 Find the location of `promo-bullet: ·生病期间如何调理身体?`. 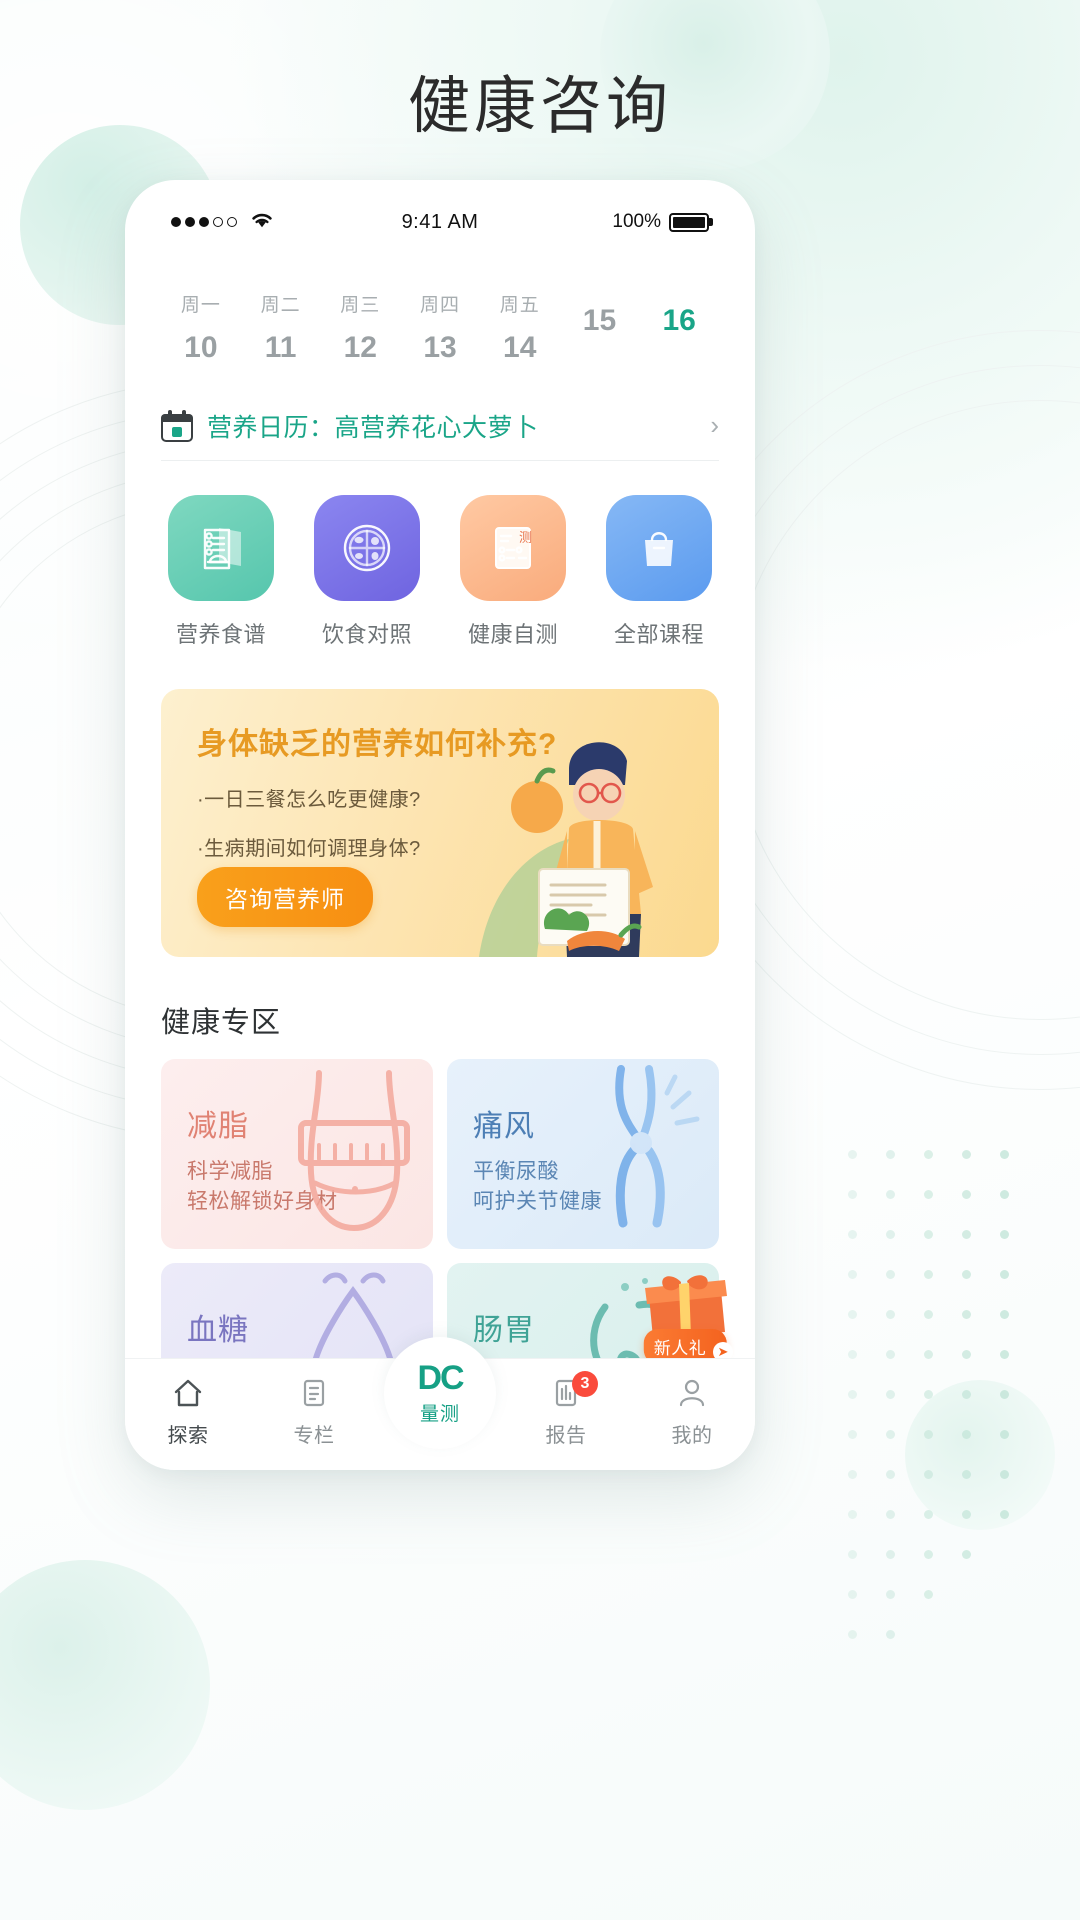

promo-bullet: ·生病期间如何调理身体? is located at coordinates (309, 849).